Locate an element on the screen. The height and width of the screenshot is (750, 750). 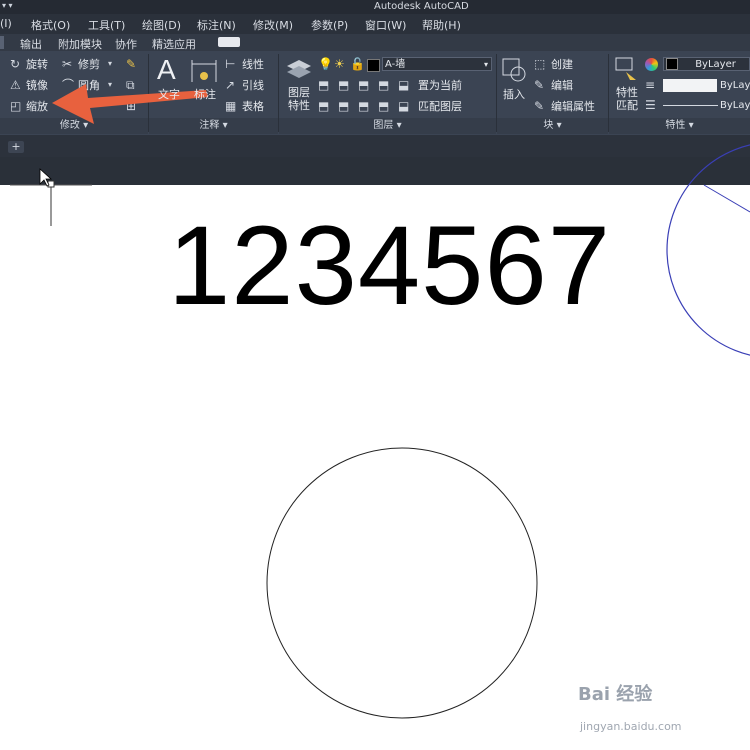
watermark-url: jingyan.baidu.com is located at coordinates (631, 726).